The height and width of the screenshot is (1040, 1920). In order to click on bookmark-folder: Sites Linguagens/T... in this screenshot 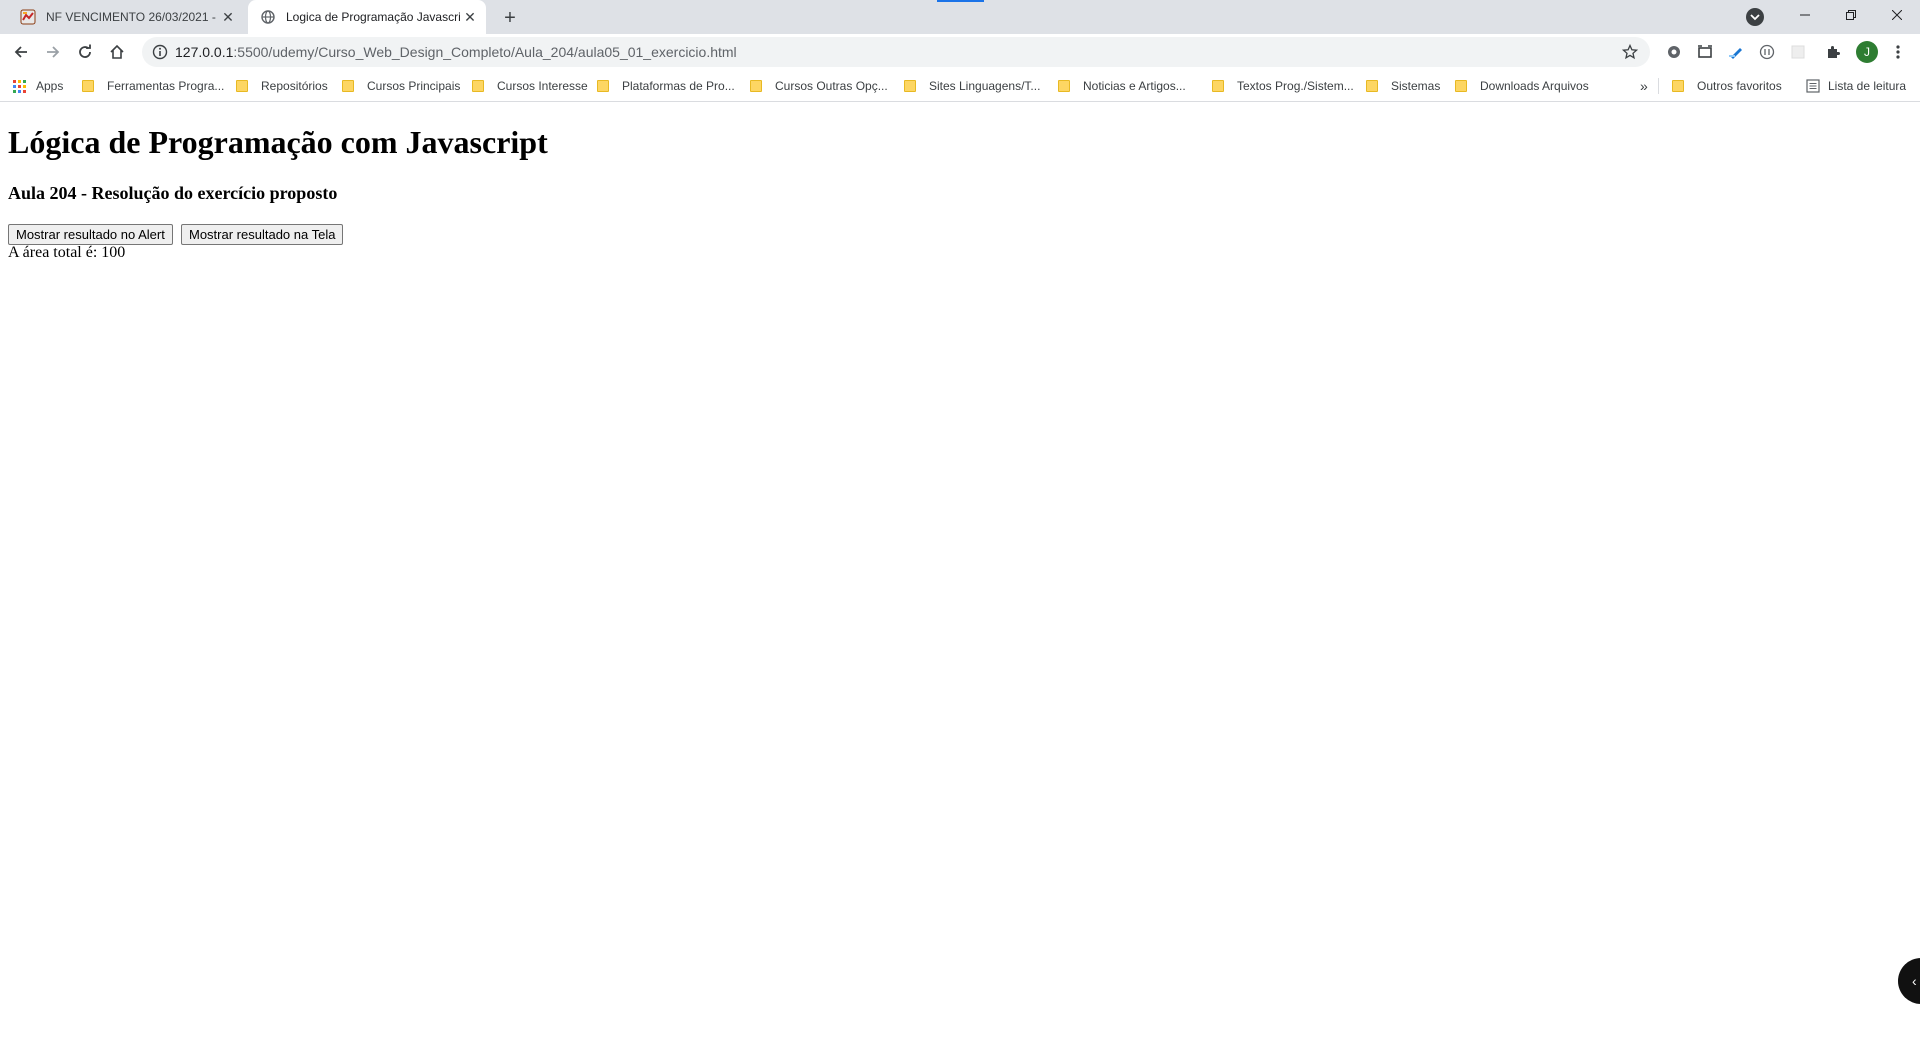, I will do `click(972, 86)`.